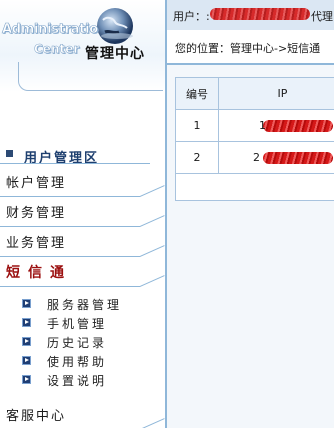 Image resolution: width=334 pixels, height=428 pixels. Describe the element at coordinates (255, 94) in the screenshot. I see `table-header-row: 编号 IP` at that location.